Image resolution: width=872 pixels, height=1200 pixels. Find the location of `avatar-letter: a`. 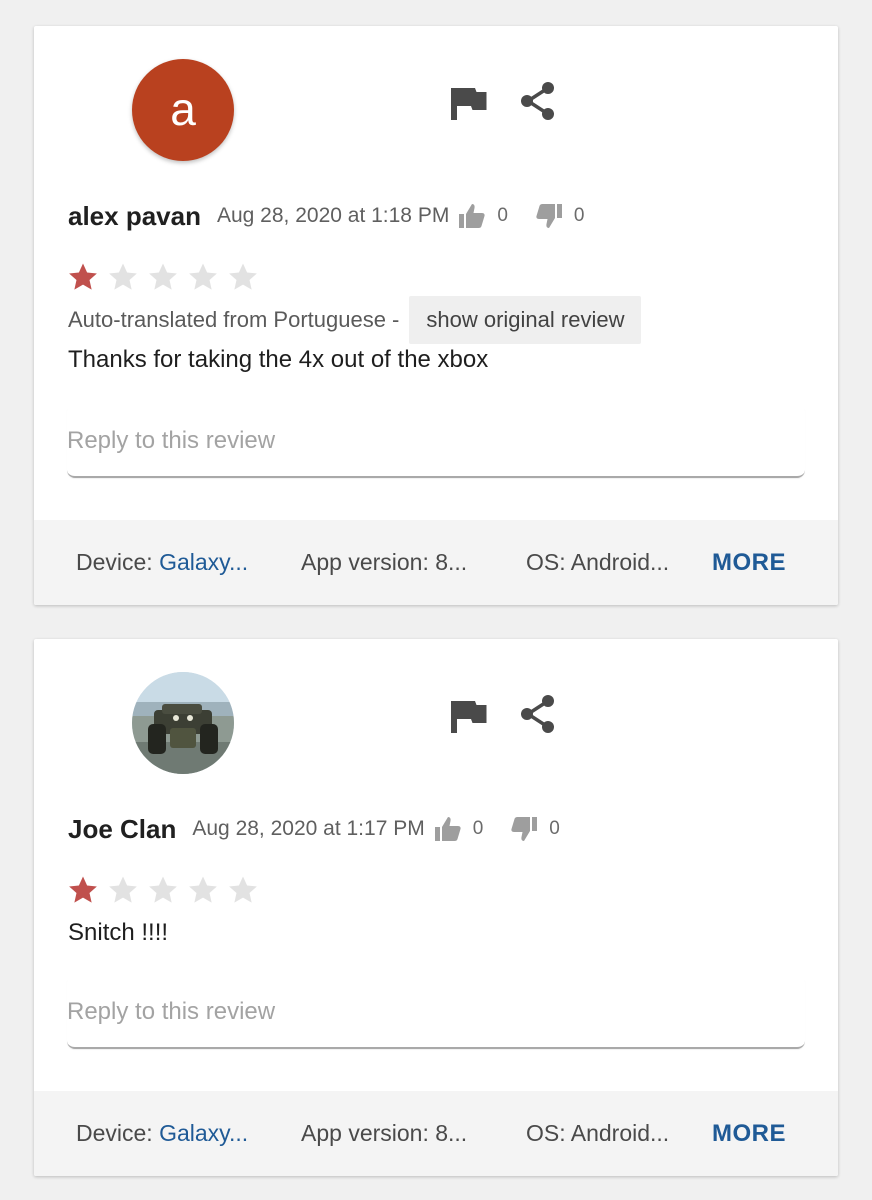

avatar-letter: a is located at coordinates (183, 109).